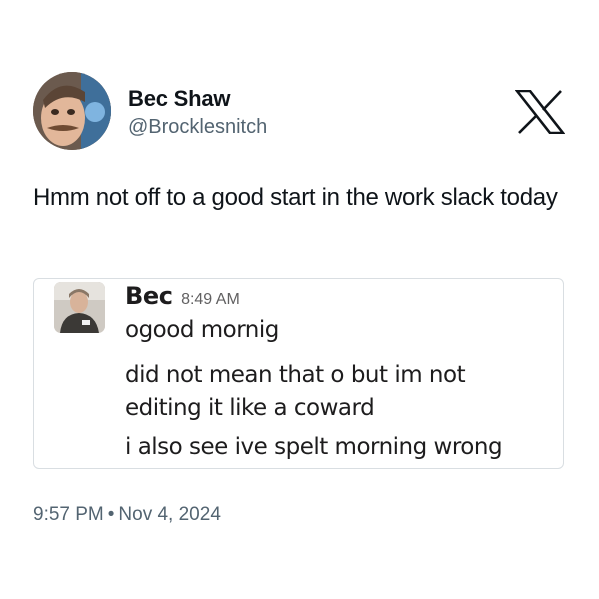  Describe the element at coordinates (169, 514) in the screenshot. I see `tweet-date: Nov 4, 2024` at that location.